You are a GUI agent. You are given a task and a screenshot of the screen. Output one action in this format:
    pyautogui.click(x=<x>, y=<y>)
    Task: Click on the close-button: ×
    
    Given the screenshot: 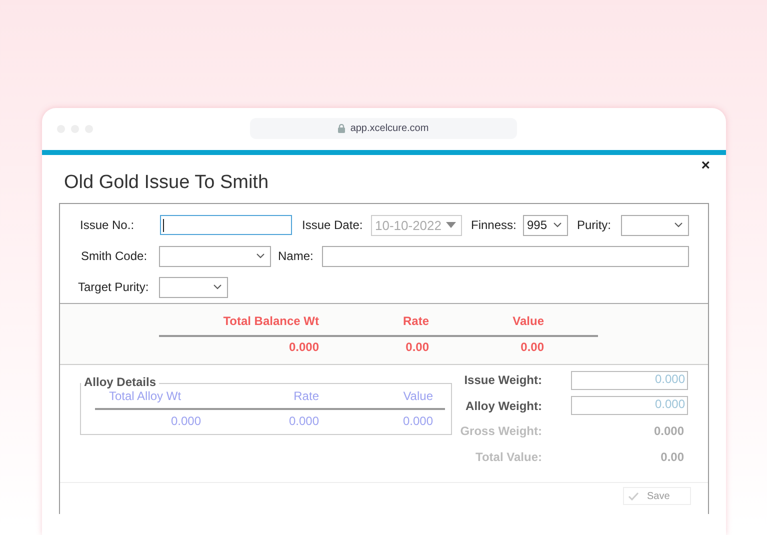 What is the action you would take?
    pyautogui.click(x=705, y=165)
    